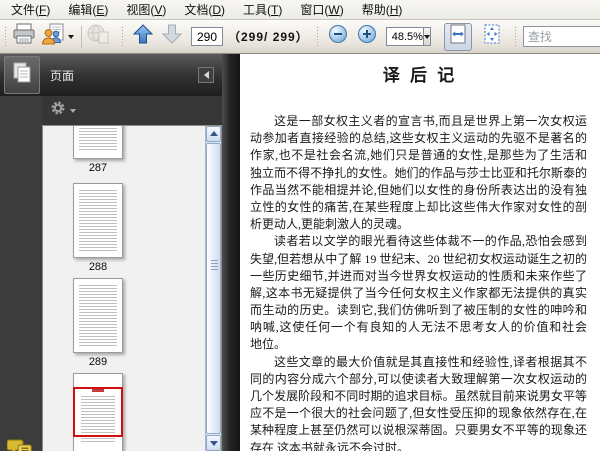 The width and height of the screenshot is (600, 451). I want to click on web-capture-button, so click(98, 37).